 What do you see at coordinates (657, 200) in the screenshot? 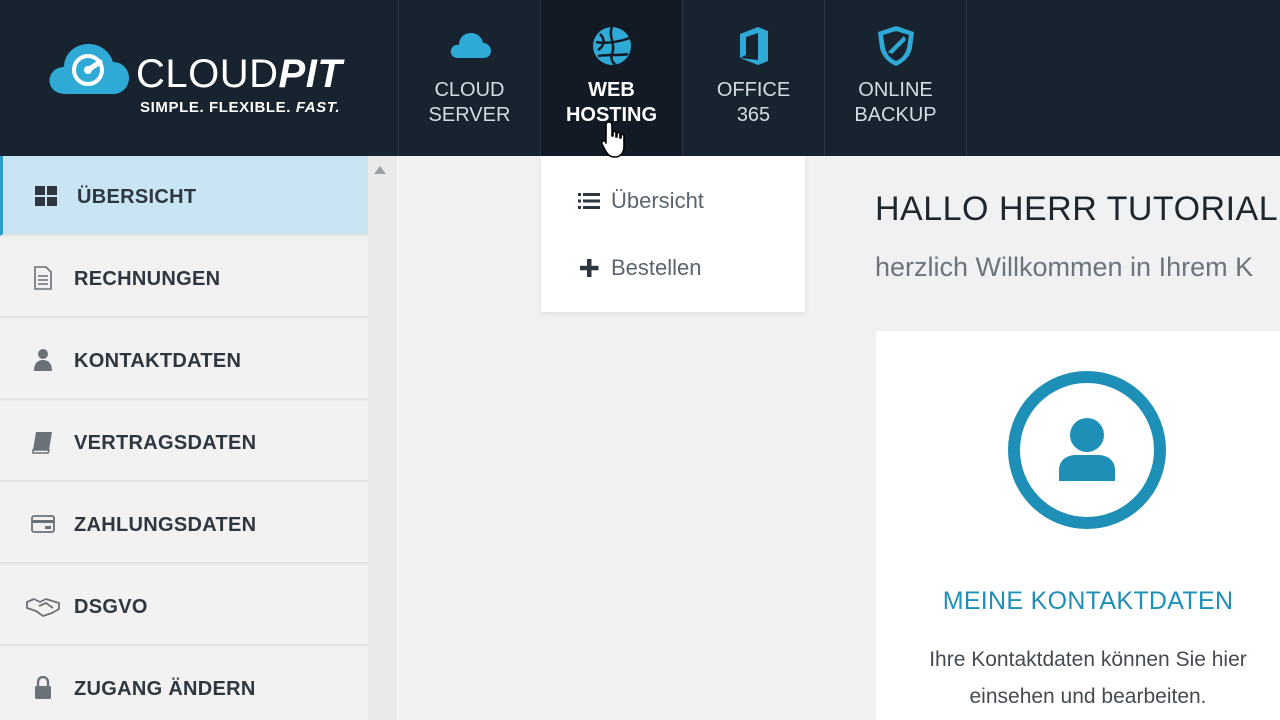
I see `dropdown-item-label: Übersicht` at bounding box center [657, 200].